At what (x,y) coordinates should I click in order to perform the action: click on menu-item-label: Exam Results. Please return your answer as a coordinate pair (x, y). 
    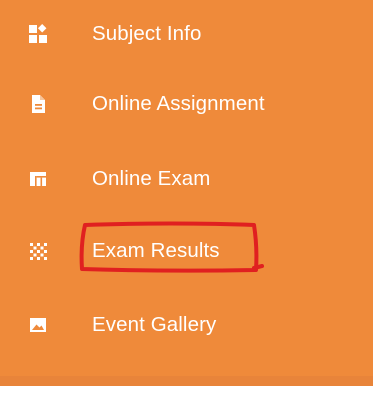
    Looking at the image, I should click on (156, 250).